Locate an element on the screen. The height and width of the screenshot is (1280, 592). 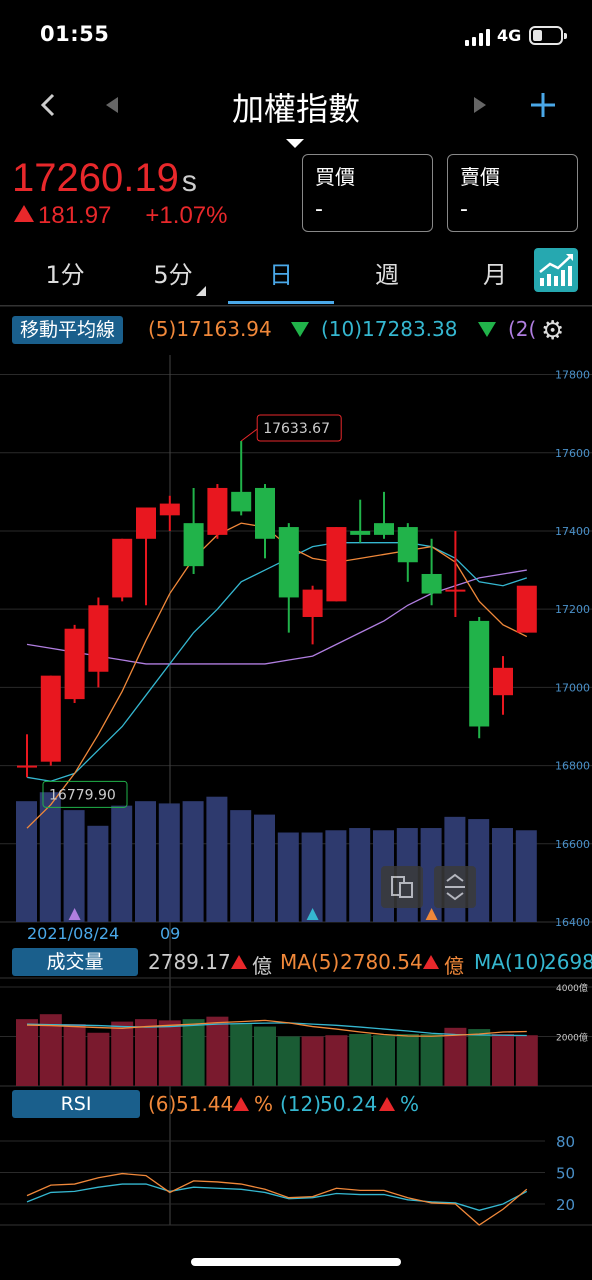
rsi-tag: RSI is located at coordinates (76, 1104).